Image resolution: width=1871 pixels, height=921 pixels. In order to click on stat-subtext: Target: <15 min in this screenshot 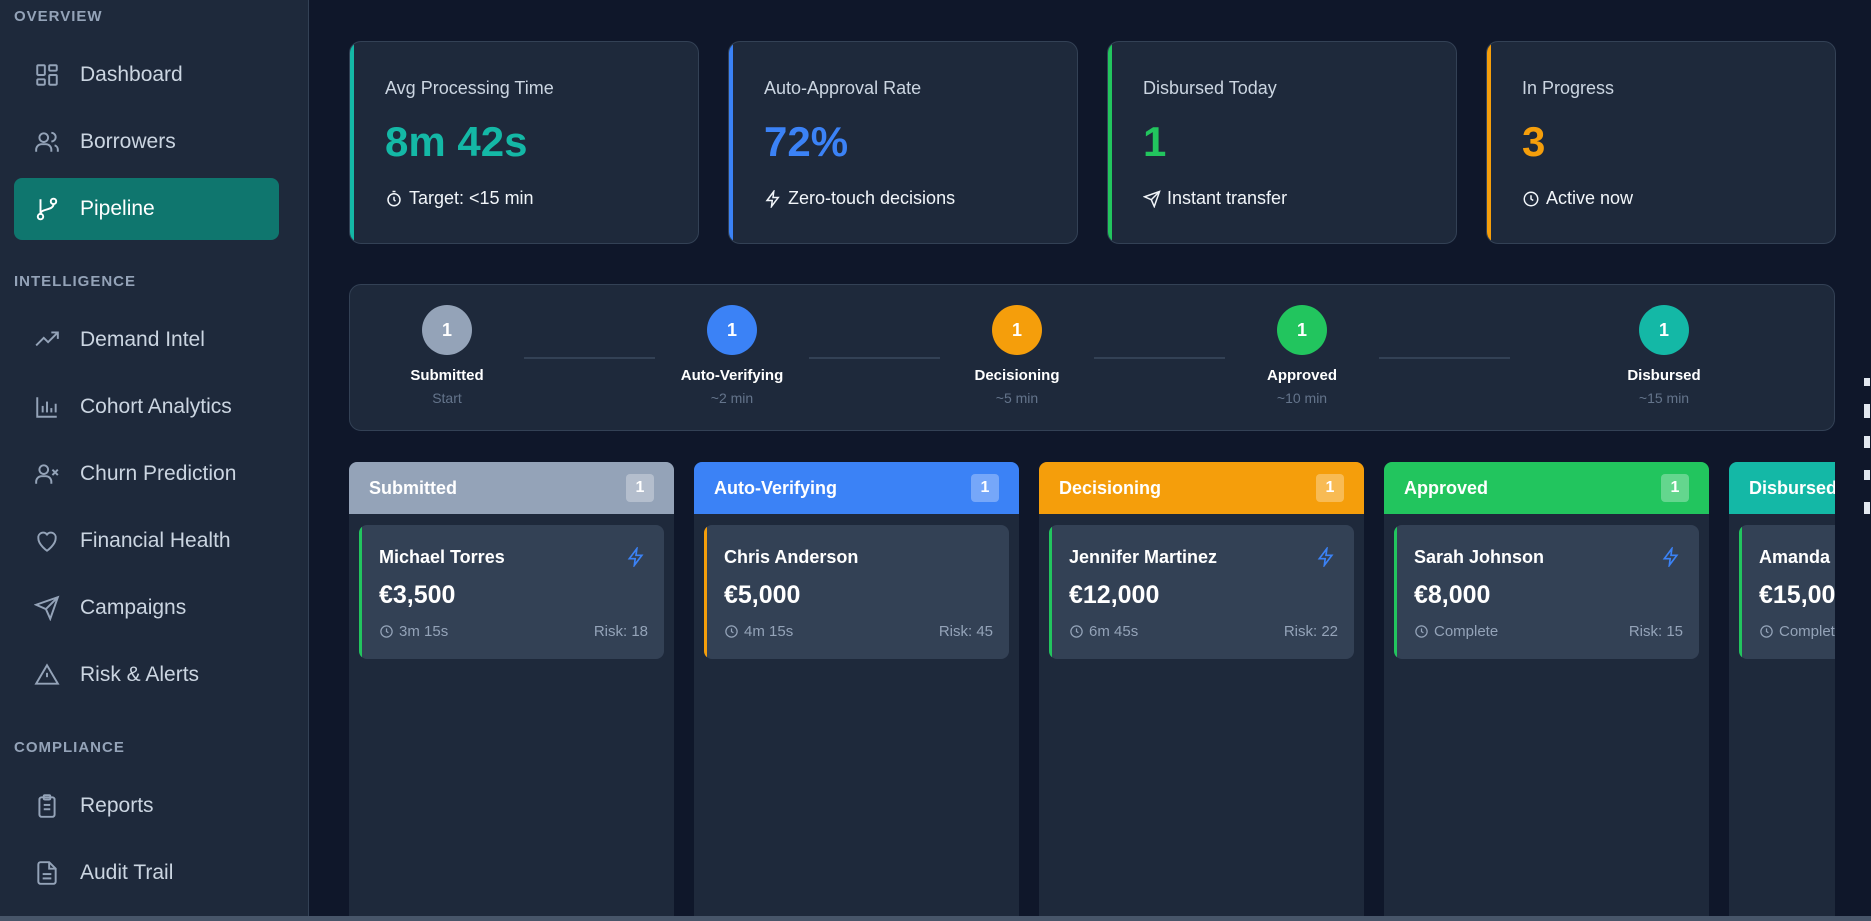, I will do `click(459, 198)`.